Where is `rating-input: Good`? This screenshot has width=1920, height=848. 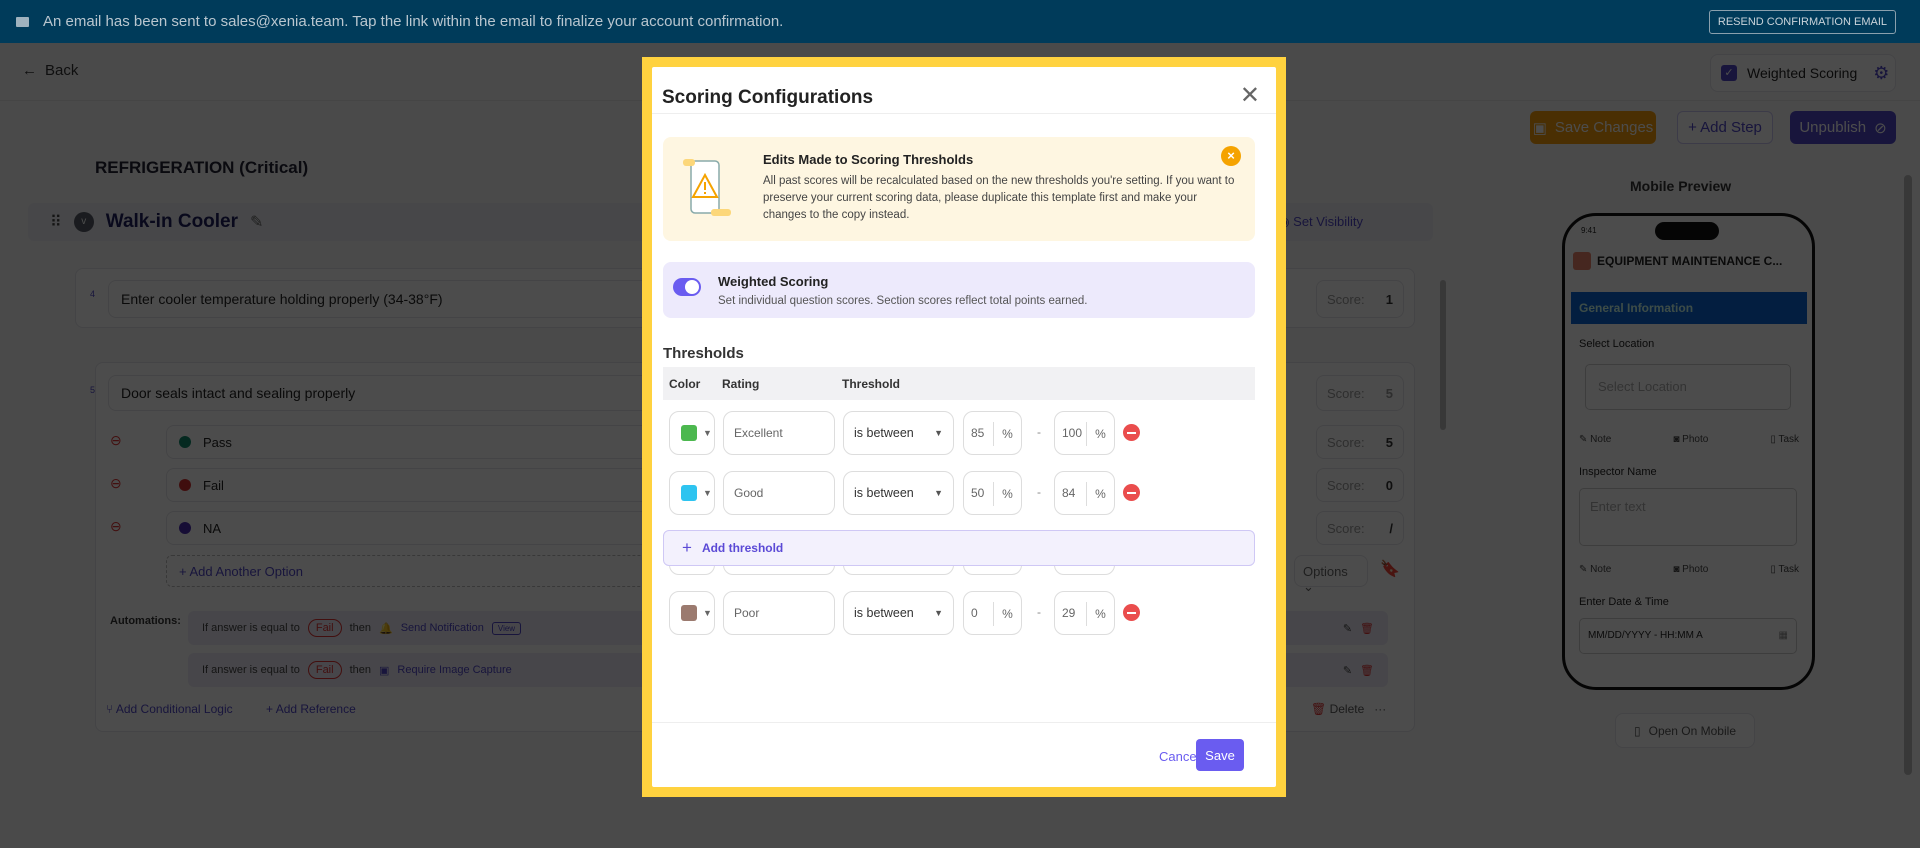
rating-input: Good is located at coordinates (779, 493).